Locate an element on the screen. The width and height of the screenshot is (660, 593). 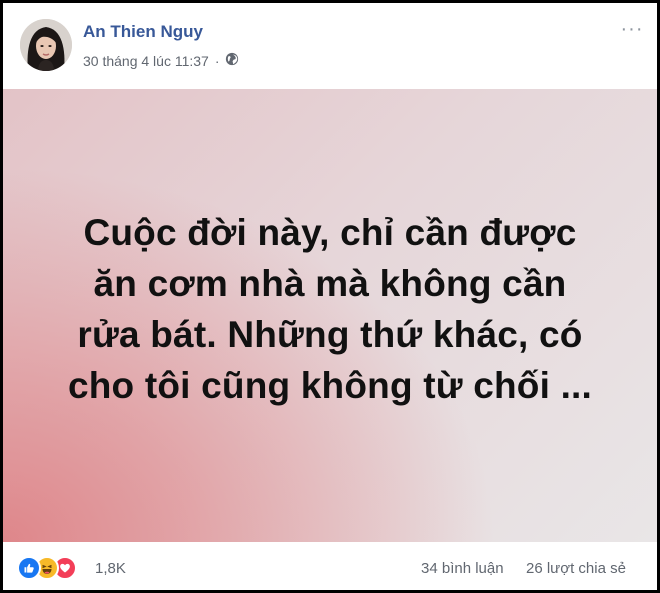
more-horizontal-icon: ··· is located at coordinates (632, 29).